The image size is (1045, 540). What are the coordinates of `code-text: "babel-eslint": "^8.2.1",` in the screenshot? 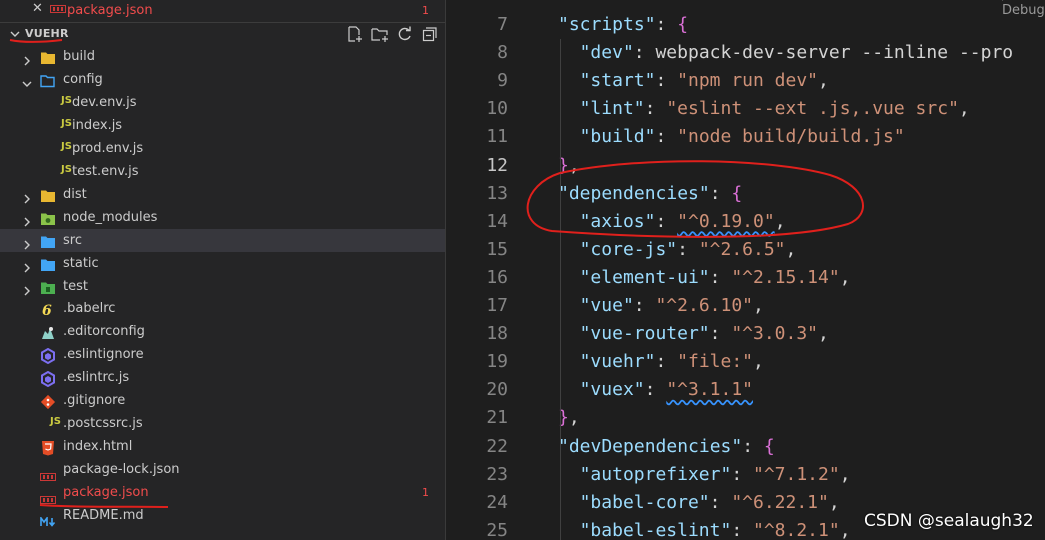 It's located at (715, 529).